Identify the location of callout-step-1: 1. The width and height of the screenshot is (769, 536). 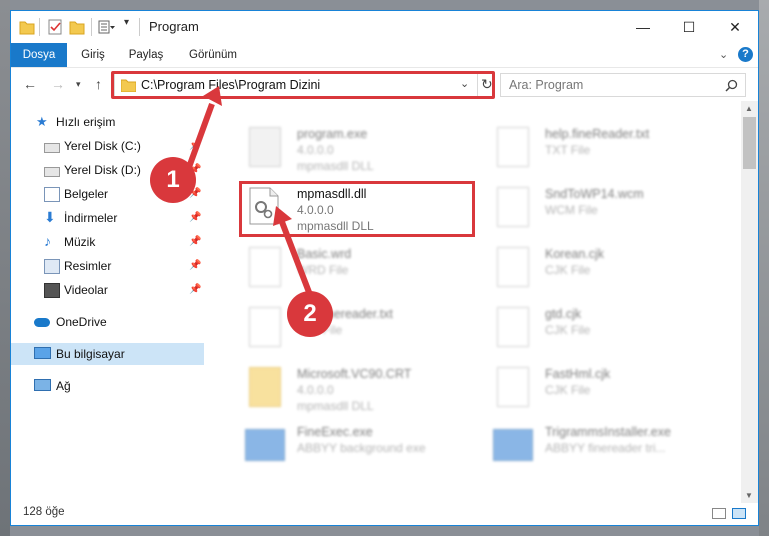
(173, 180).